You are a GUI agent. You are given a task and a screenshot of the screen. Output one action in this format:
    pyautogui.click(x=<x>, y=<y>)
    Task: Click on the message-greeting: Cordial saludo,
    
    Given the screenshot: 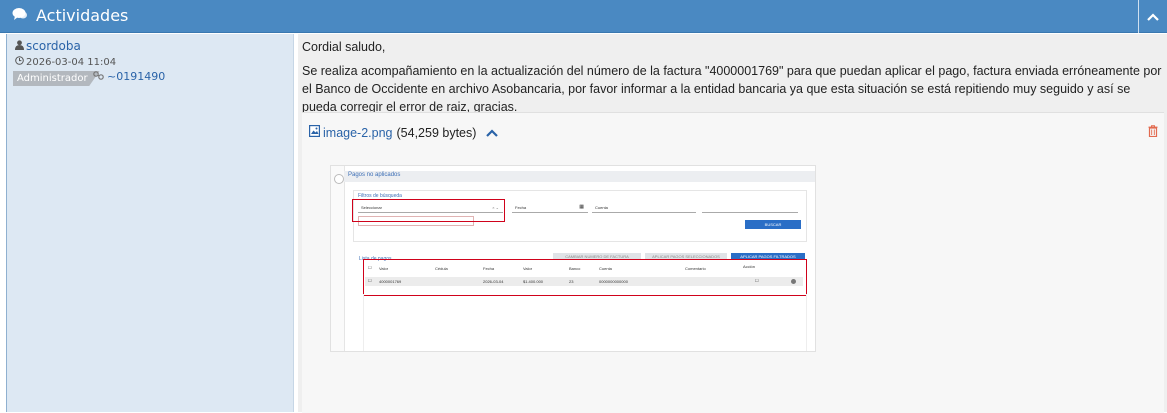 What is the action you would take?
    pyautogui.click(x=344, y=47)
    